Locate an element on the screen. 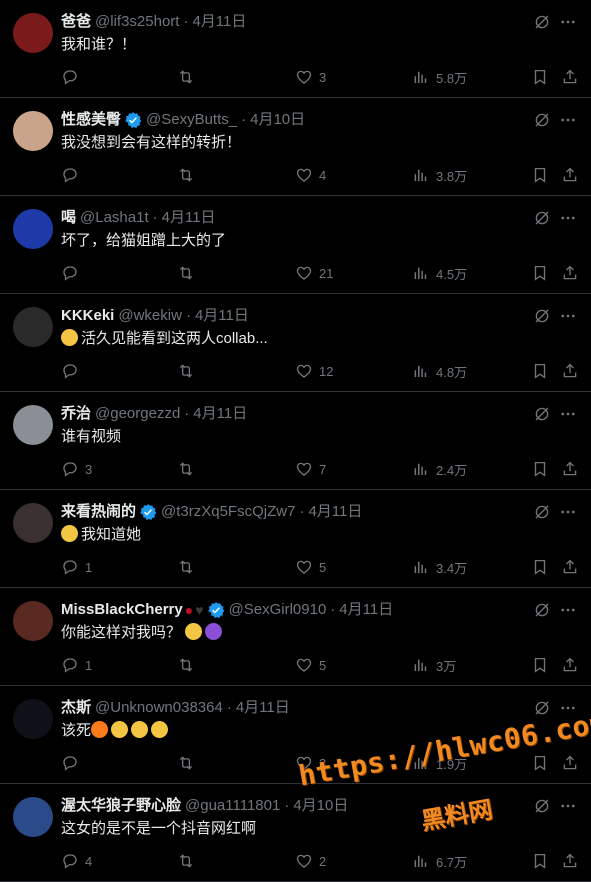  views-button: 4.8万 is located at coordinates (439, 371).